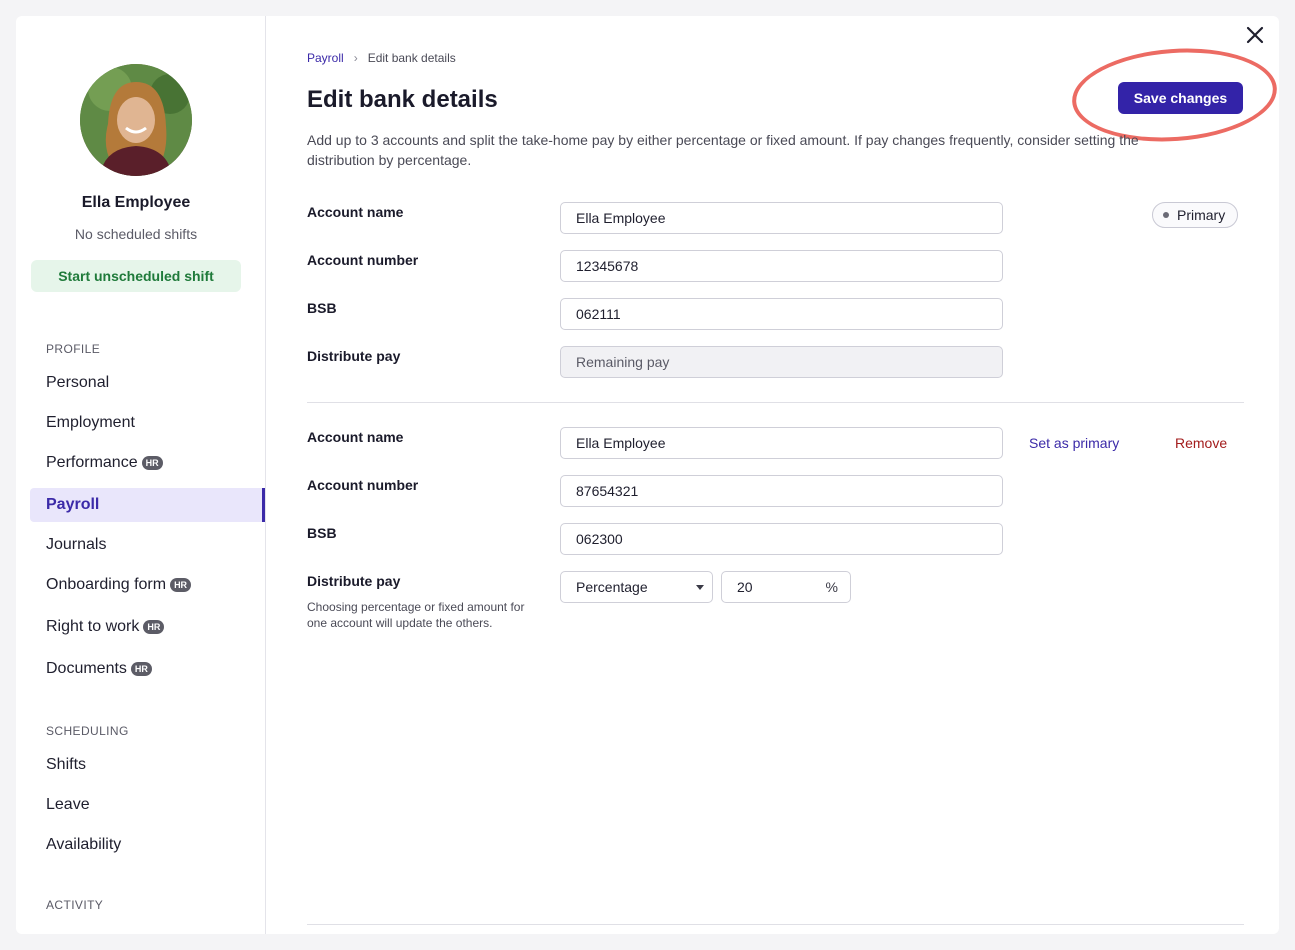  I want to click on avatar, so click(136, 120).